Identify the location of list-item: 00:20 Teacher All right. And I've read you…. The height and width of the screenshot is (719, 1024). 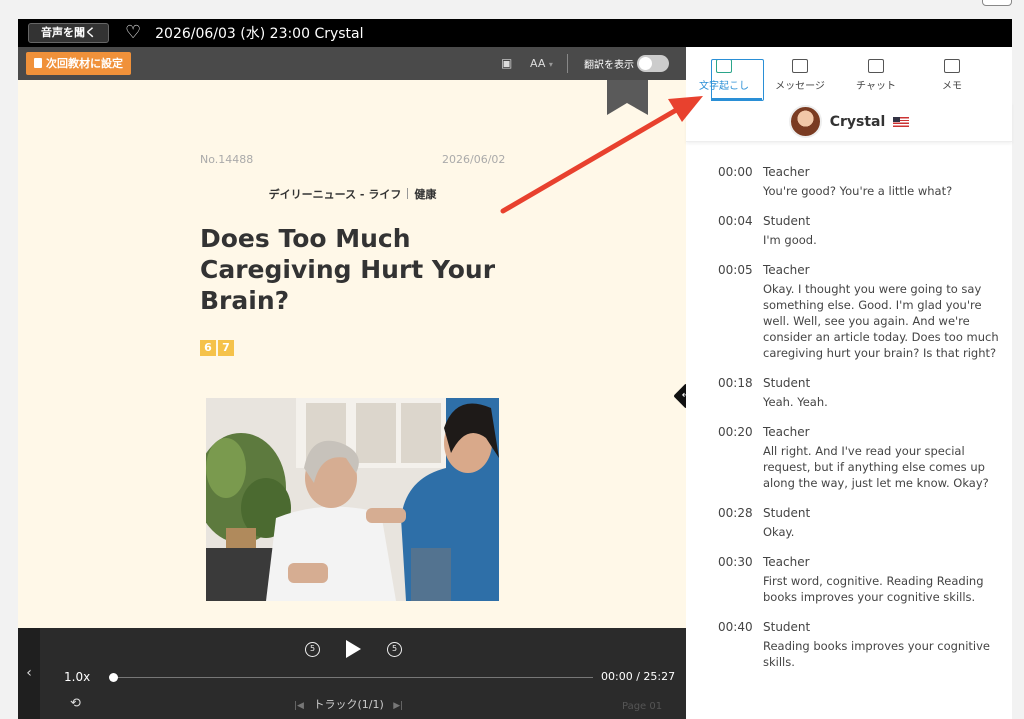
(863, 457).